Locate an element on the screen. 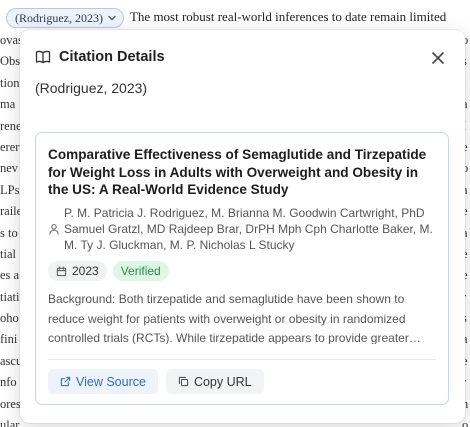 The width and height of the screenshot is (470, 427). chevron-down-icon is located at coordinates (112, 18).